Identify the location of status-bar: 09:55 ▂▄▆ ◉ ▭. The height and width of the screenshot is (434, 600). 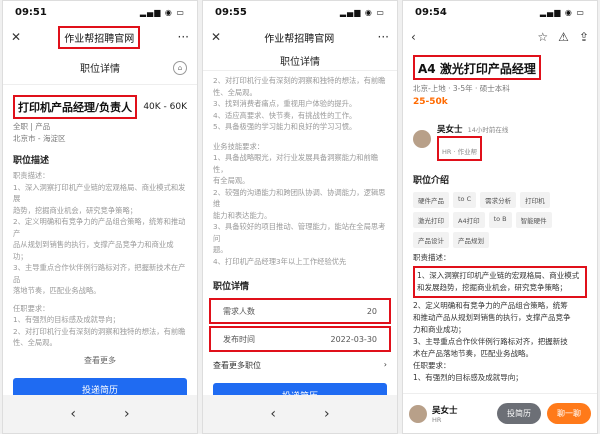
(300, 12).